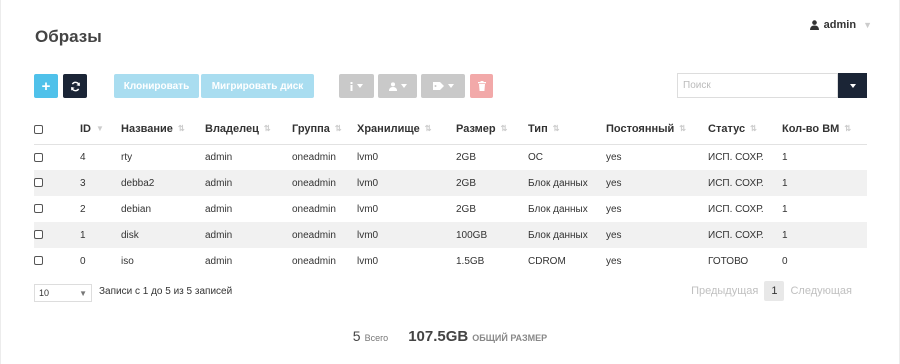 The height and width of the screenshot is (364, 900). I want to click on migrate-disk-button: Мигрировать диск, so click(257, 86).